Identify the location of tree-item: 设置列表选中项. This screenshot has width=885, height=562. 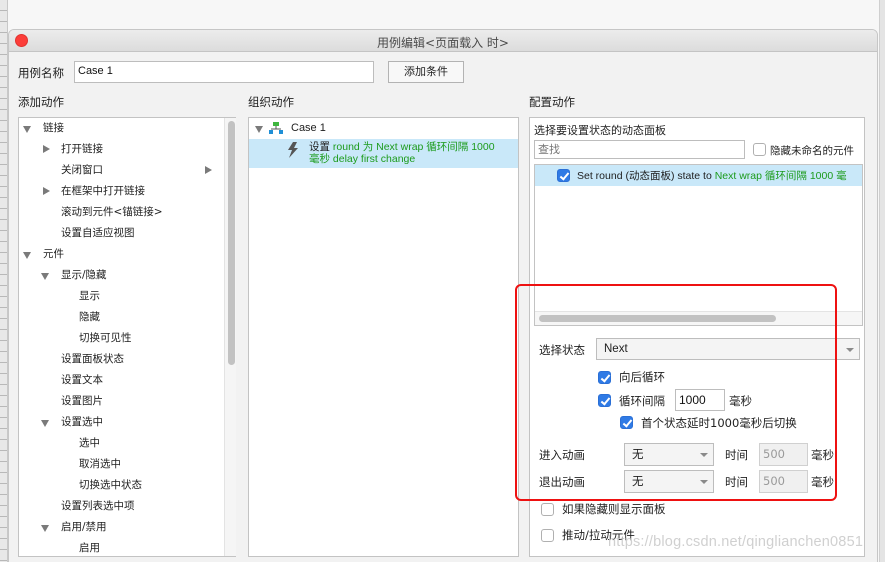
(121, 506).